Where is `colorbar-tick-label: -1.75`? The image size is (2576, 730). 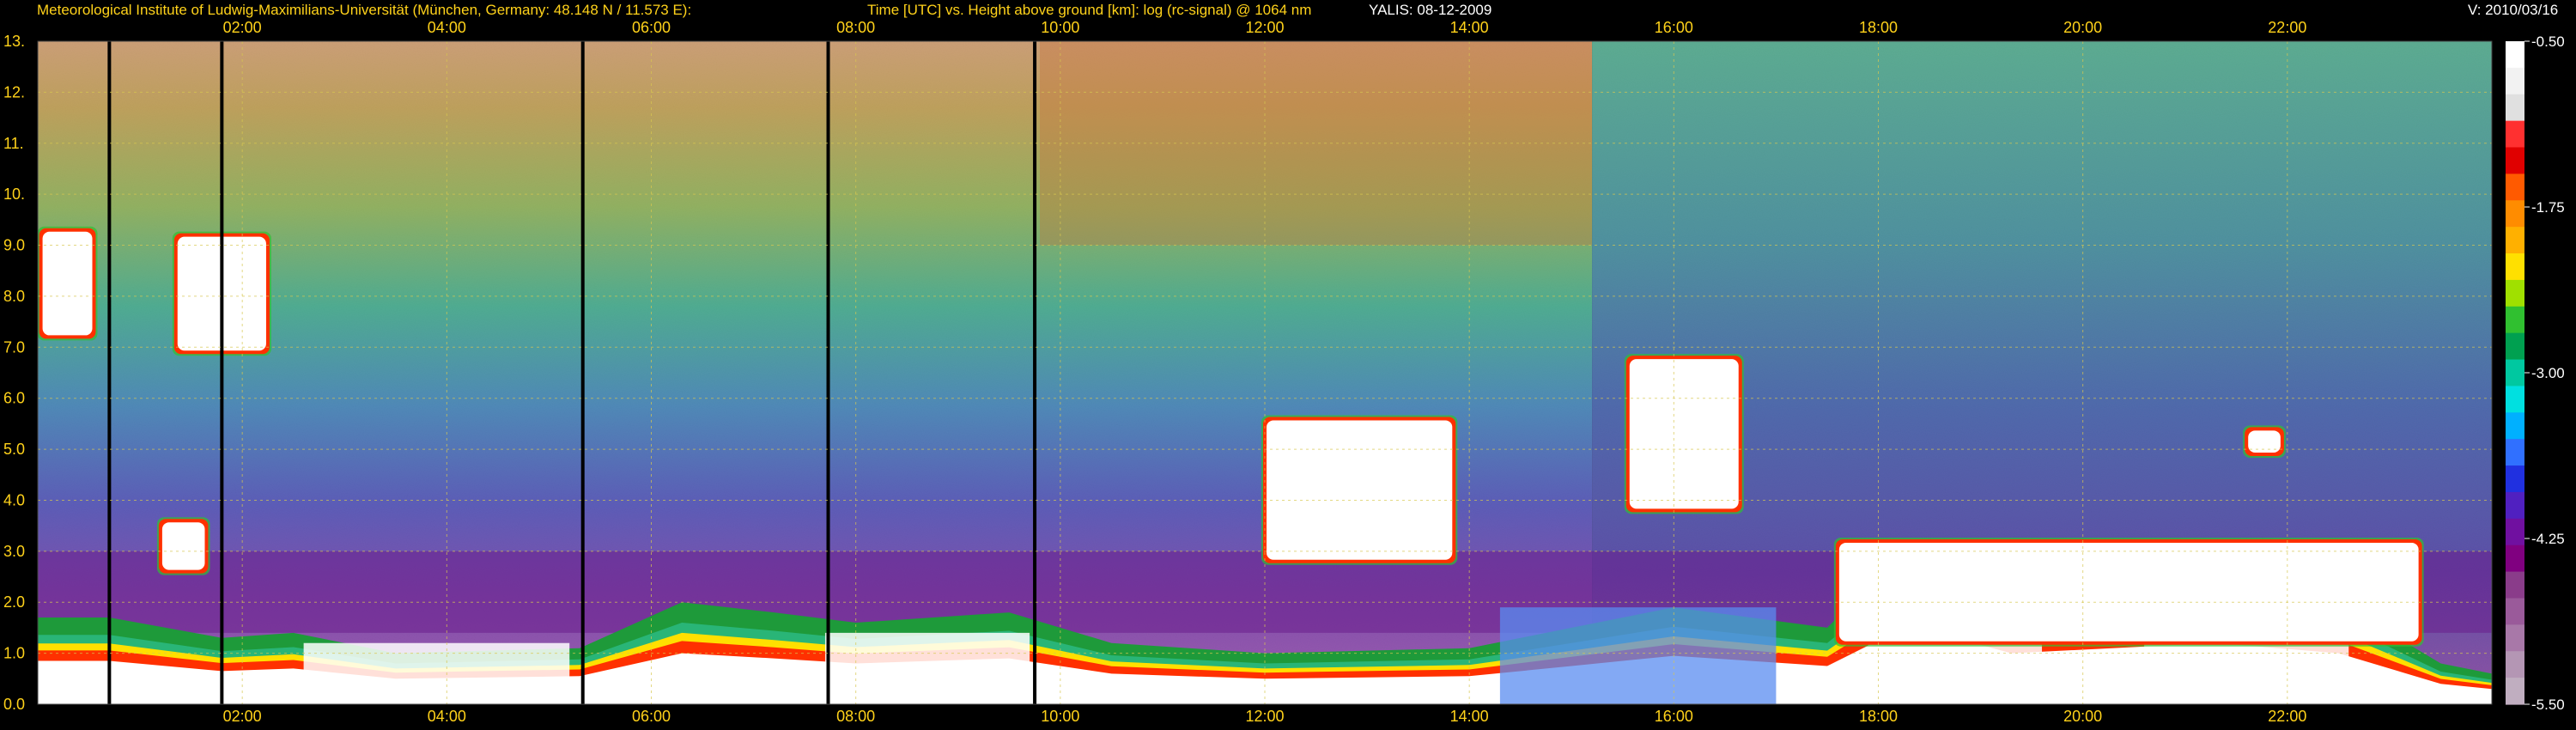 colorbar-tick-label: -1.75 is located at coordinates (2548, 207).